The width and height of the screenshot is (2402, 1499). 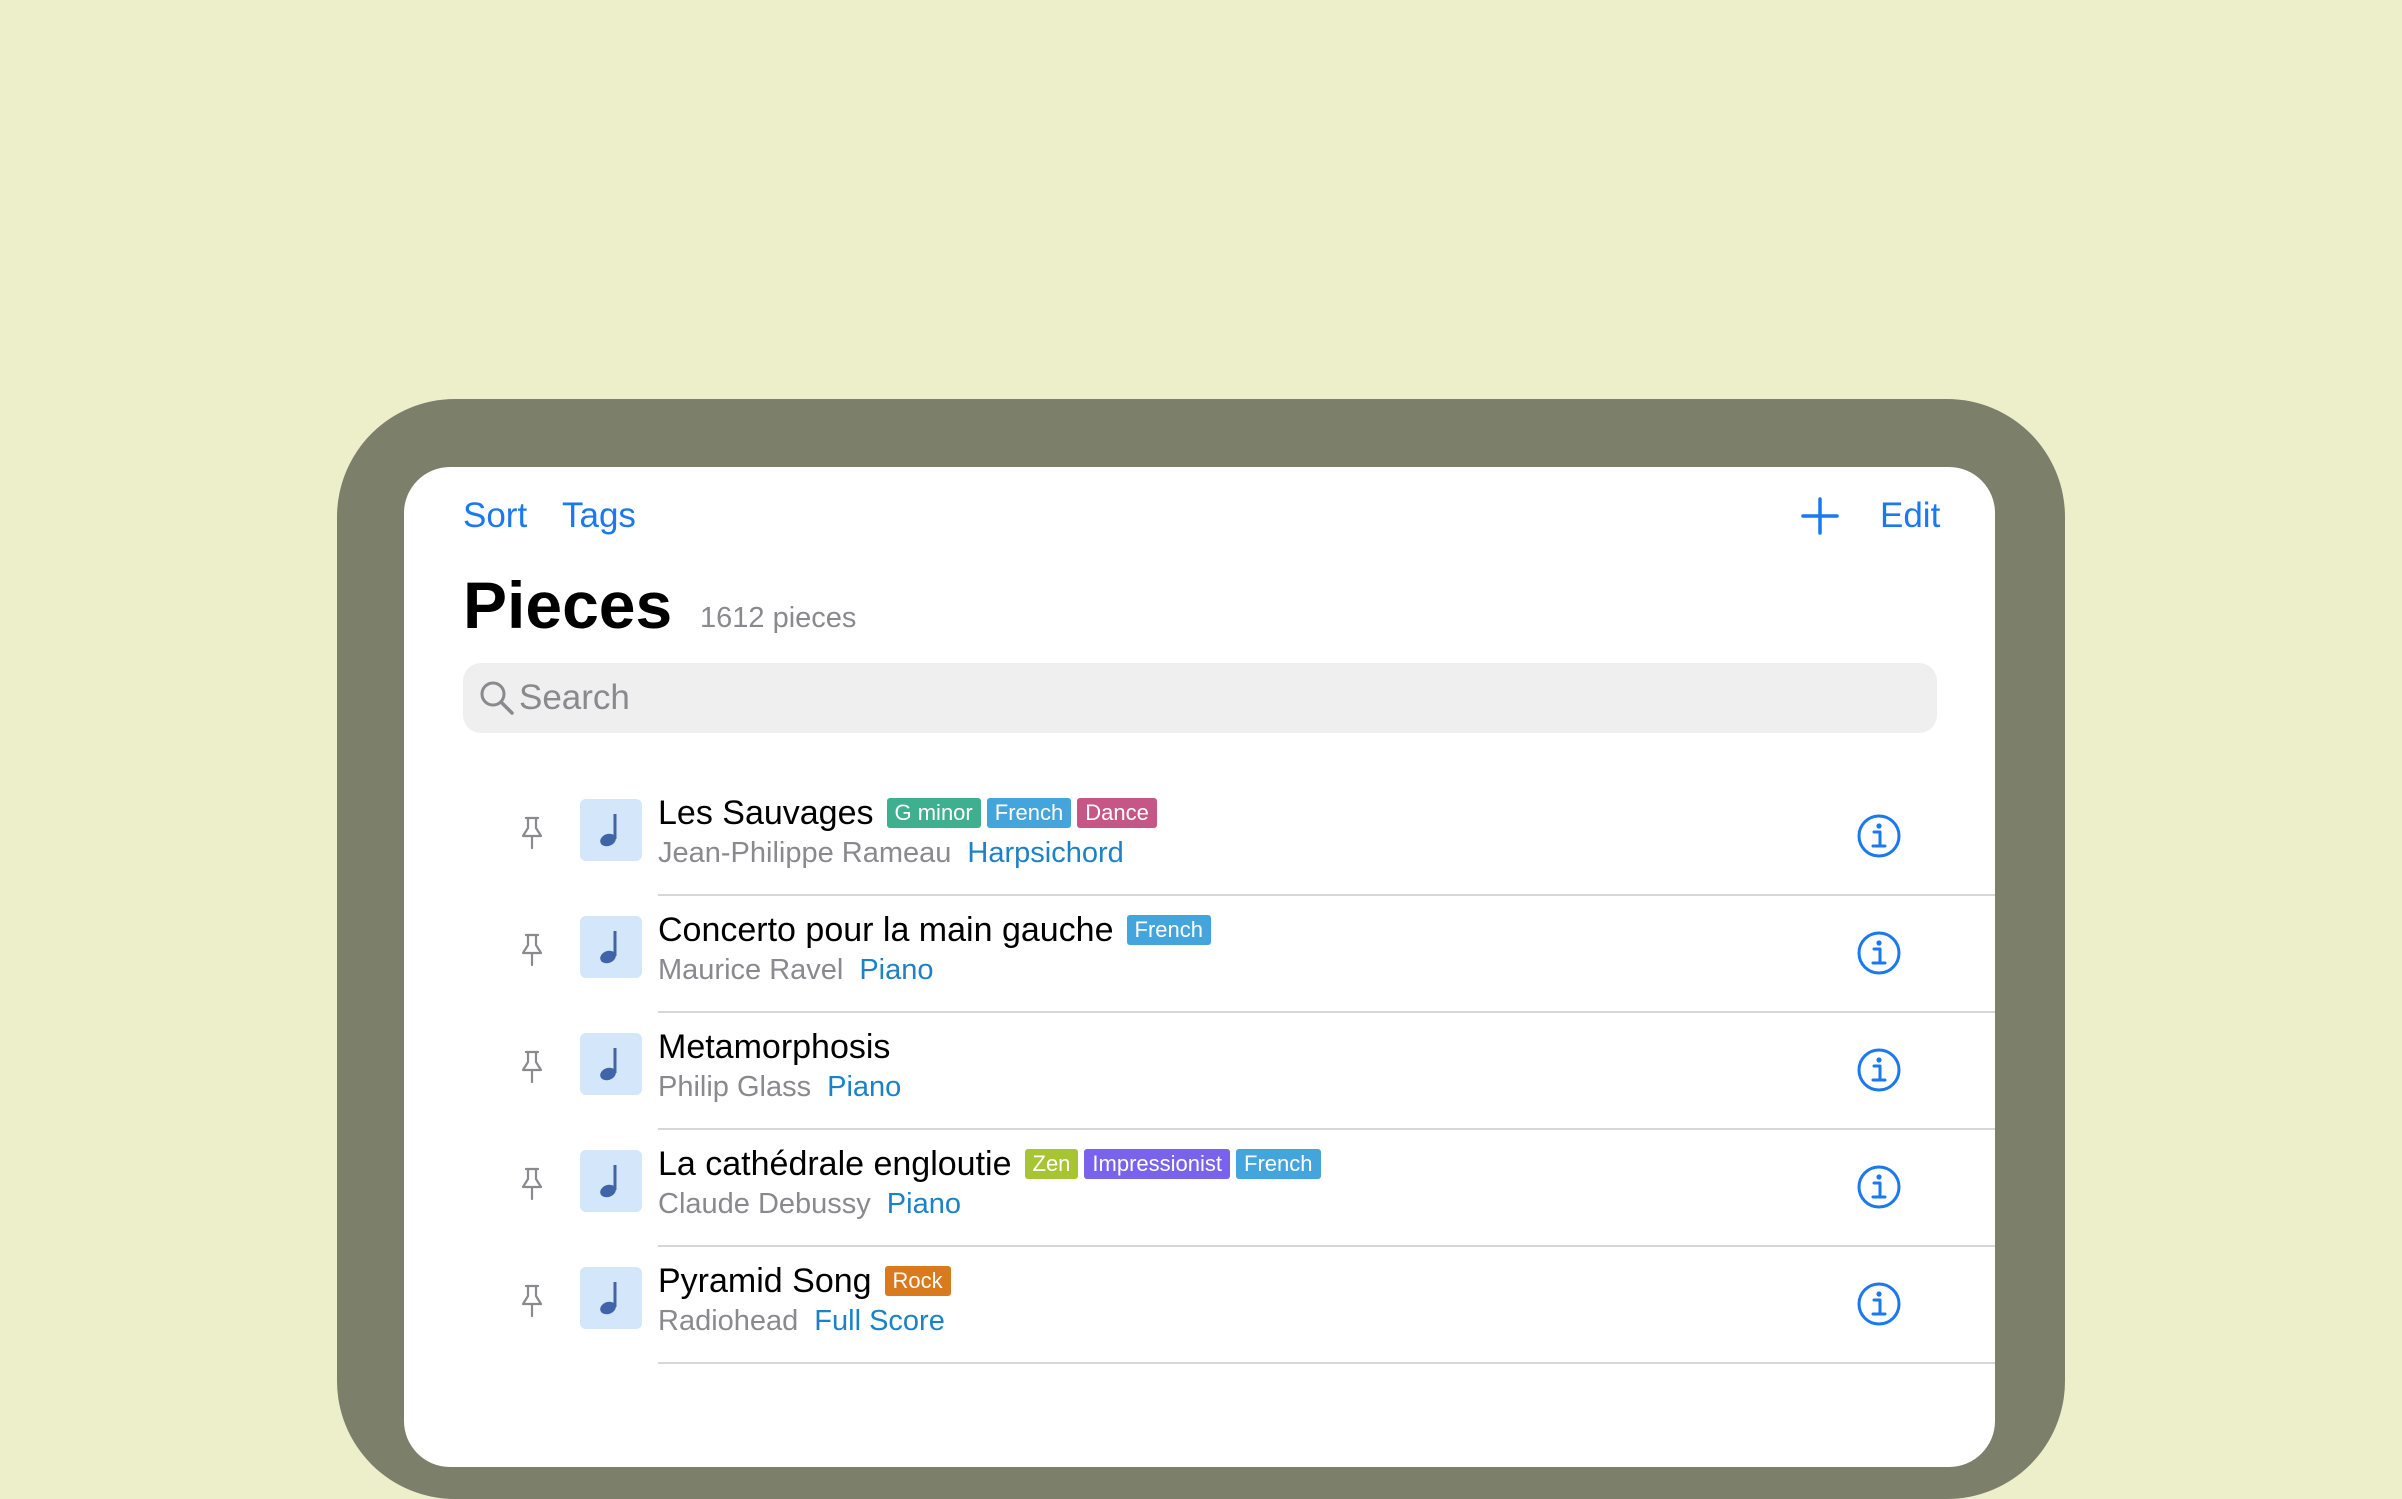 I want to click on edit-button: Edit, so click(x=1910, y=516).